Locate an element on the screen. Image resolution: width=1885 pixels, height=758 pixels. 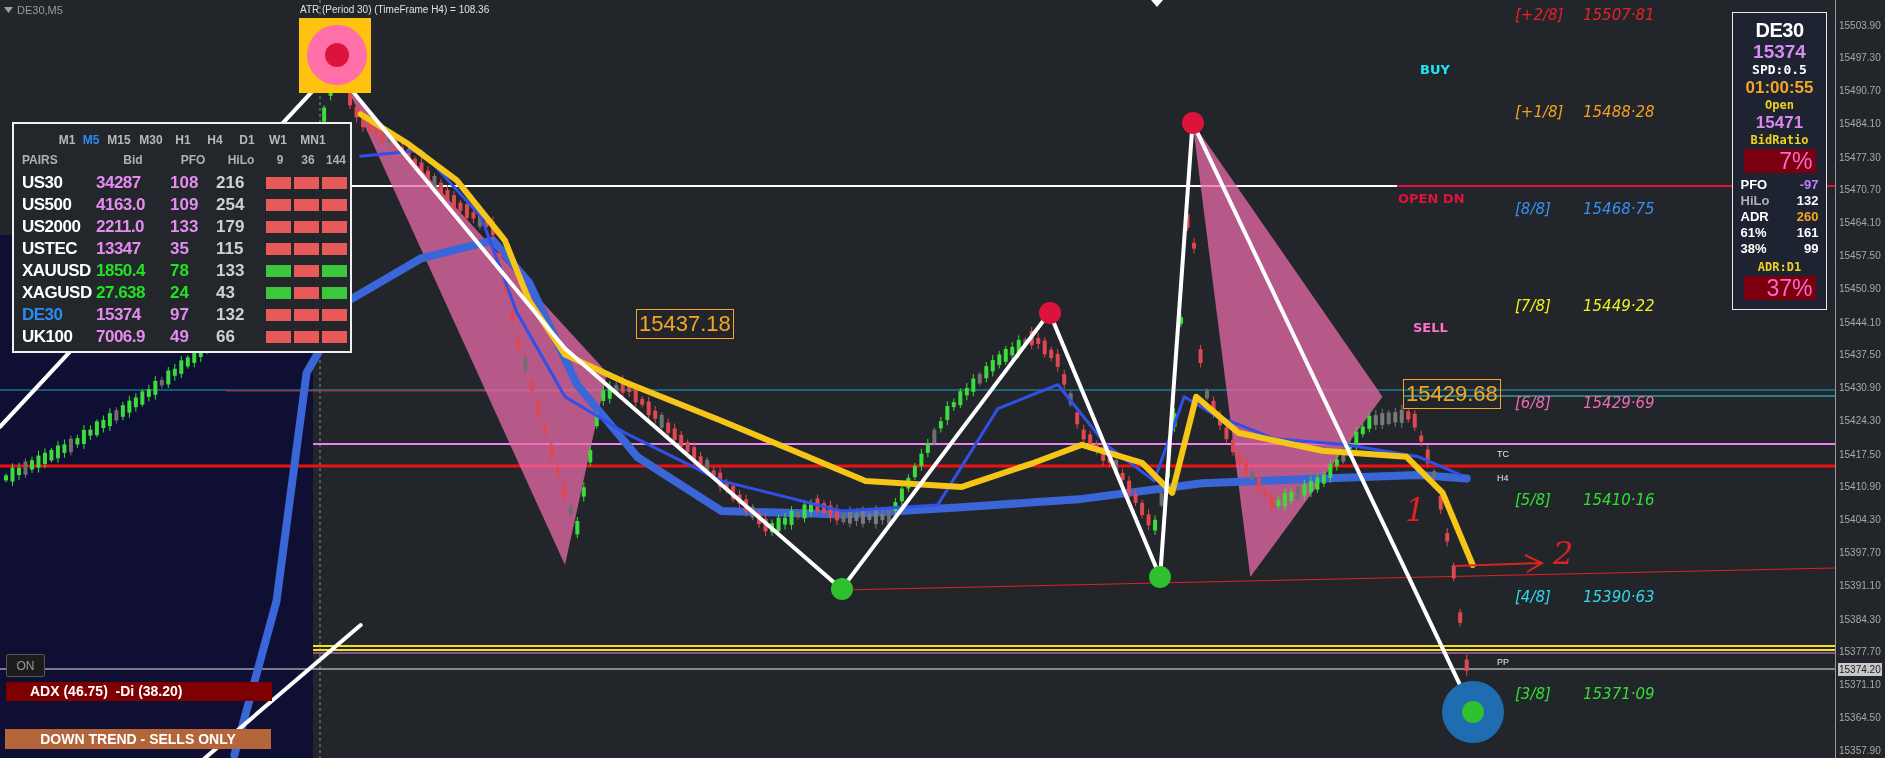
timeframe-tab: H4 is located at coordinates (215, 140).